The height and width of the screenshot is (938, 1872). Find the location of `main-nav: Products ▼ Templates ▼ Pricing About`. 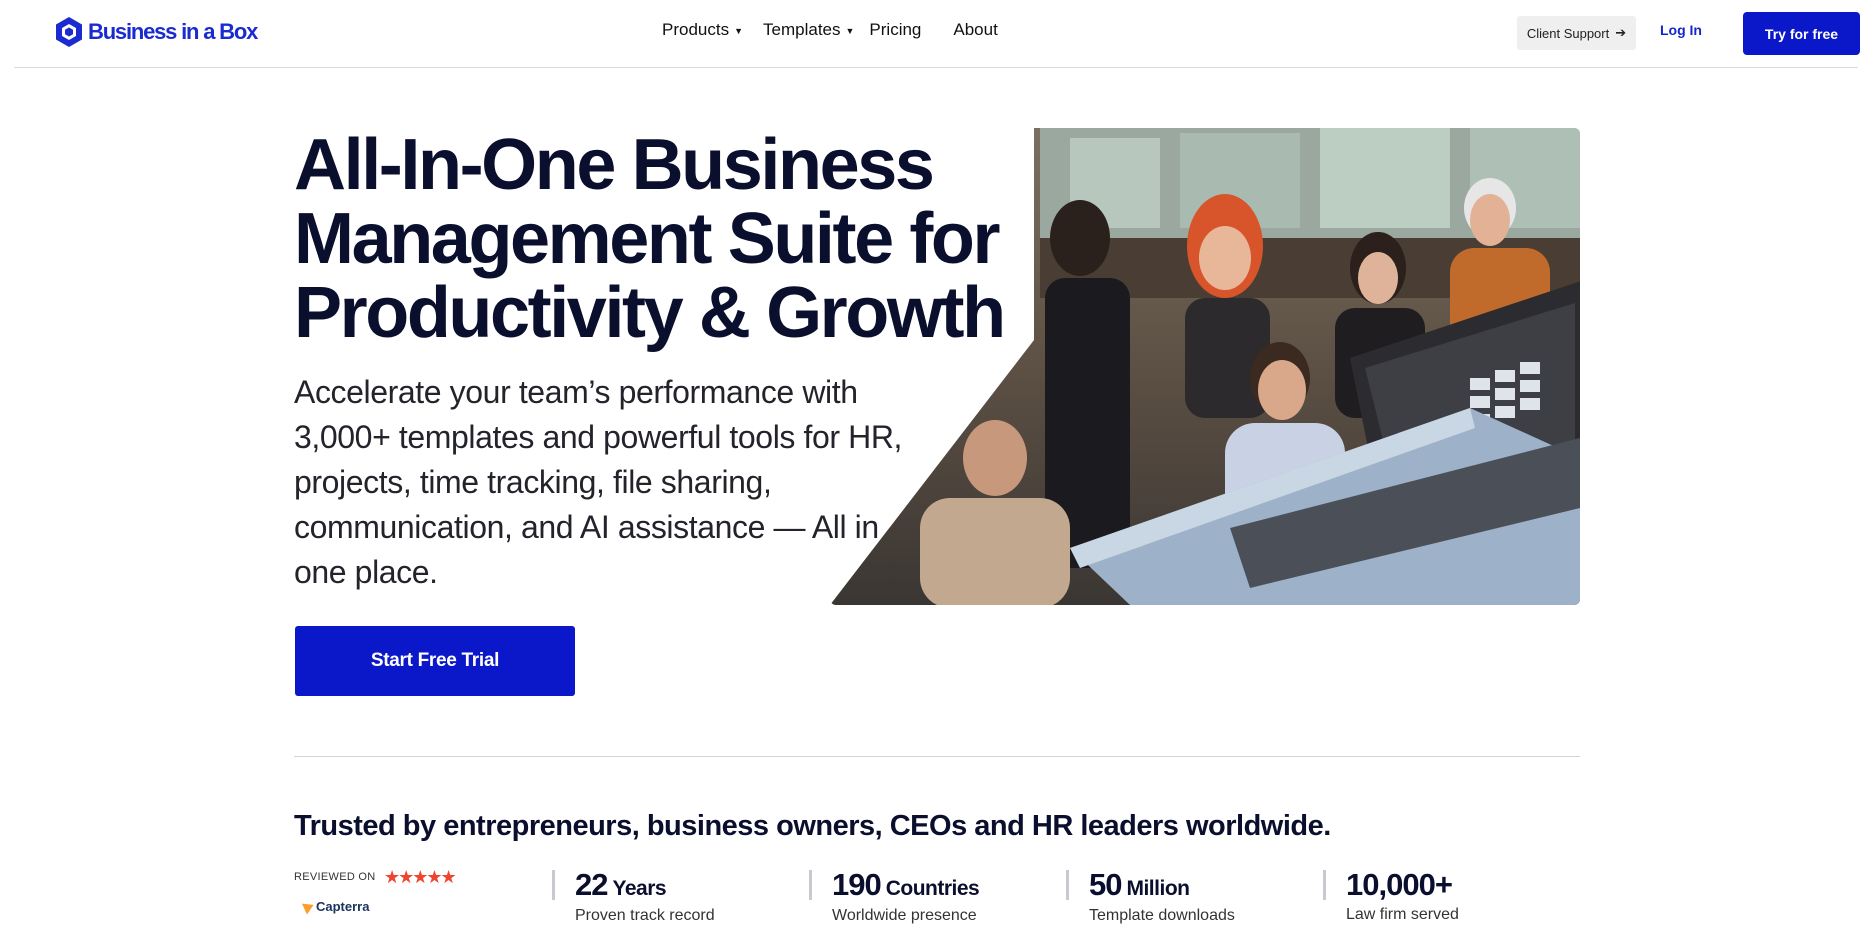

main-nav: Products ▼ Templates ▼ Pricing About is located at coordinates (830, 30).